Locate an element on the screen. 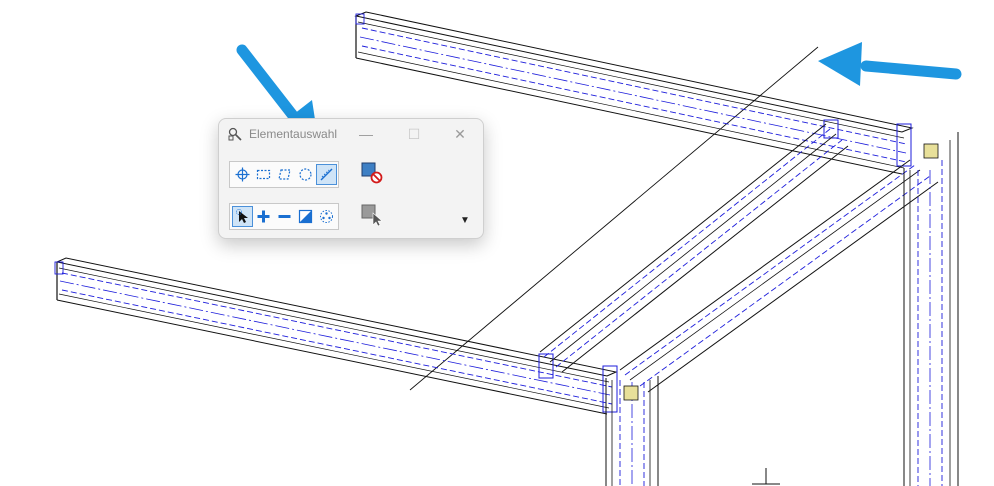 The height and width of the screenshot is (486, 994). clear-selection-icon is located at coordinates (372, 173).